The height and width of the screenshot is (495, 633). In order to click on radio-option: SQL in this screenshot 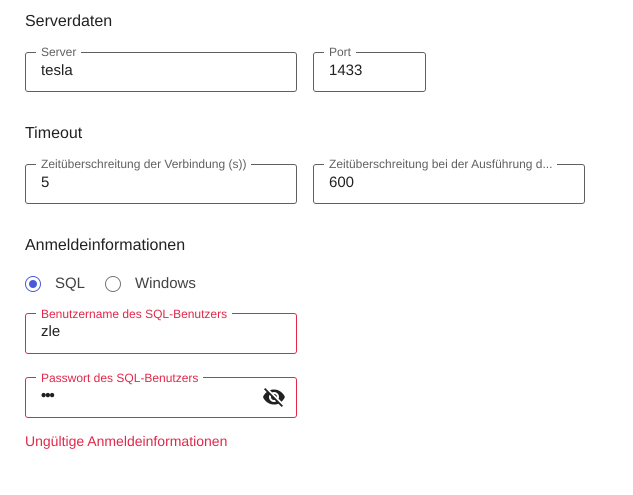, I will do `click(55, 284)`.